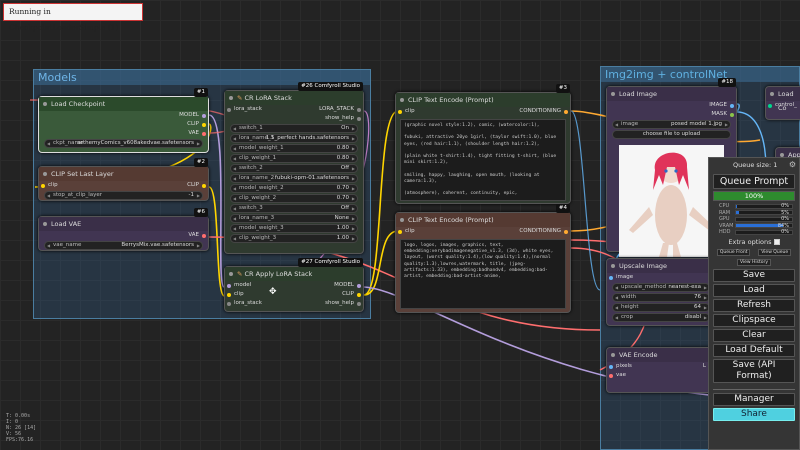 The image size is (800, 450). What do you see at coordinates (754, 335) in the screenshot?
I see `clear-button: Clear` at bounding box center [754, 335].